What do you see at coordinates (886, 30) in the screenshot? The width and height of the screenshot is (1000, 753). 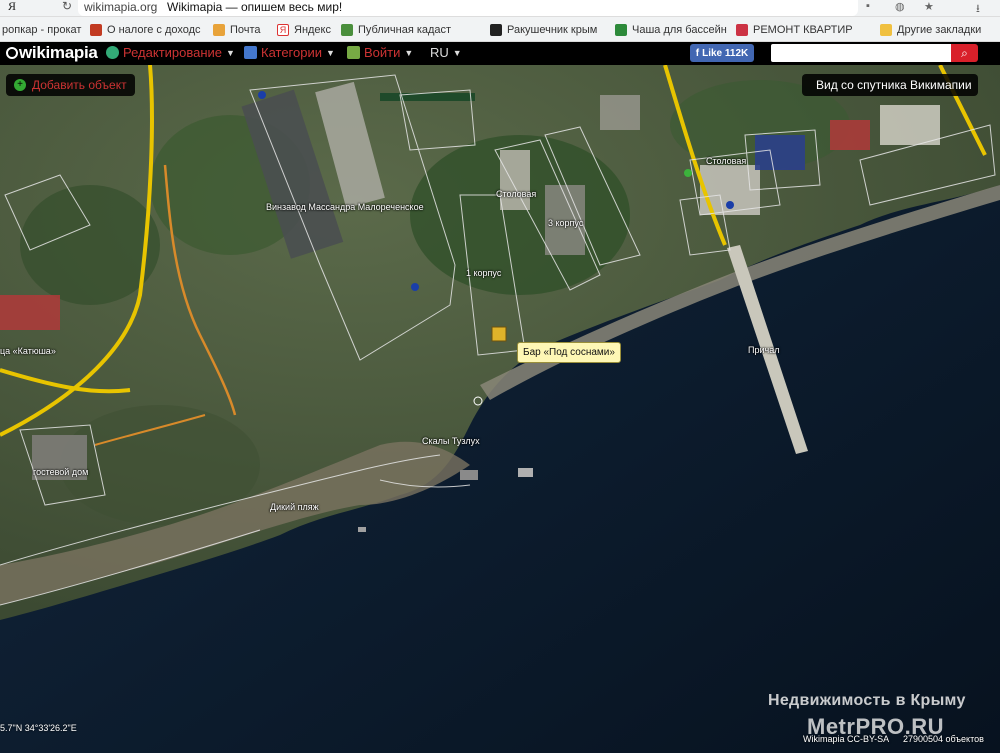 I see `folder-icon` at bounding box center [886, 30].